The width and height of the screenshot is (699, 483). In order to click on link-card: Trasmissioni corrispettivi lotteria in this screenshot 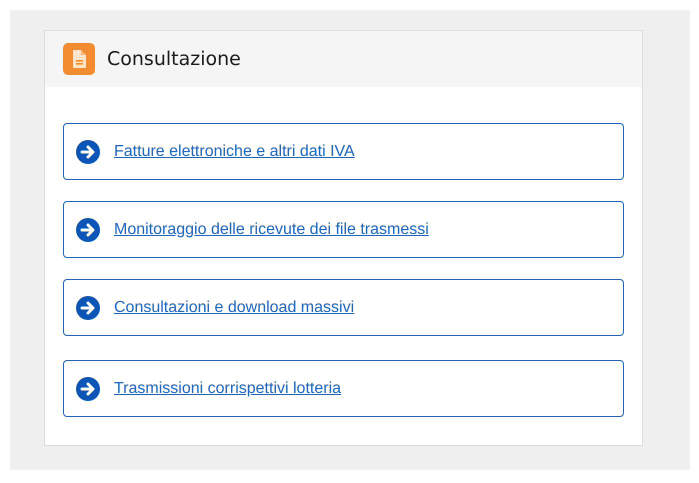, I will do `click(343, 388)`.